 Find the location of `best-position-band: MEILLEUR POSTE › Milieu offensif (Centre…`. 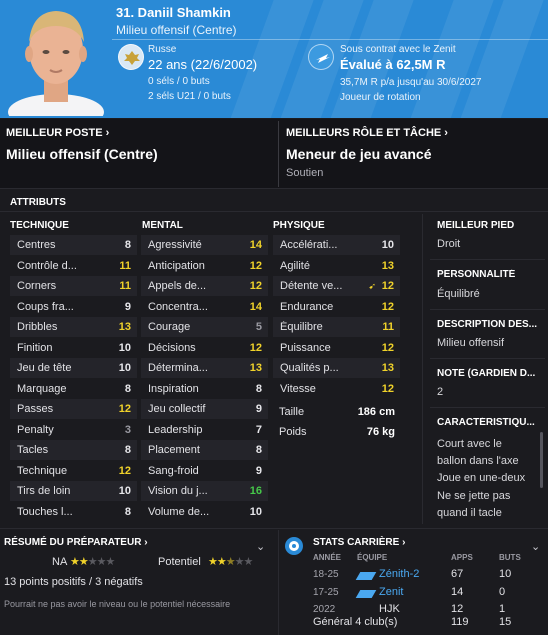

best-position-band: MEILLEUR POSTE › Milieu offensif (Centre… is located at coordinates (274, 154).